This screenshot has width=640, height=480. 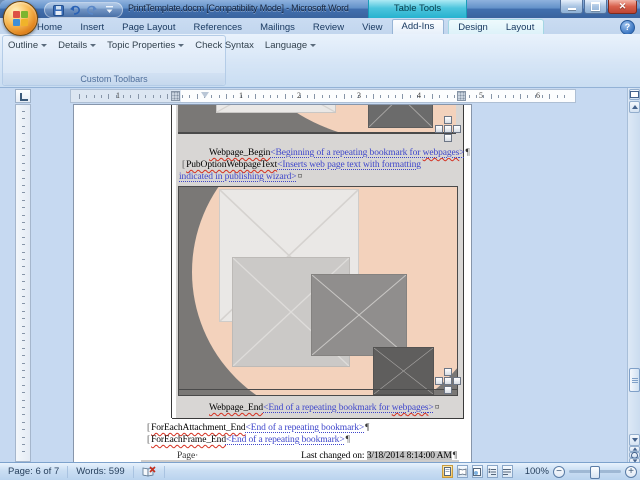 What do you see at coordinates (372, 27) in the screenshot?
I see `tab-view: View` at bounding box center [372, 27].